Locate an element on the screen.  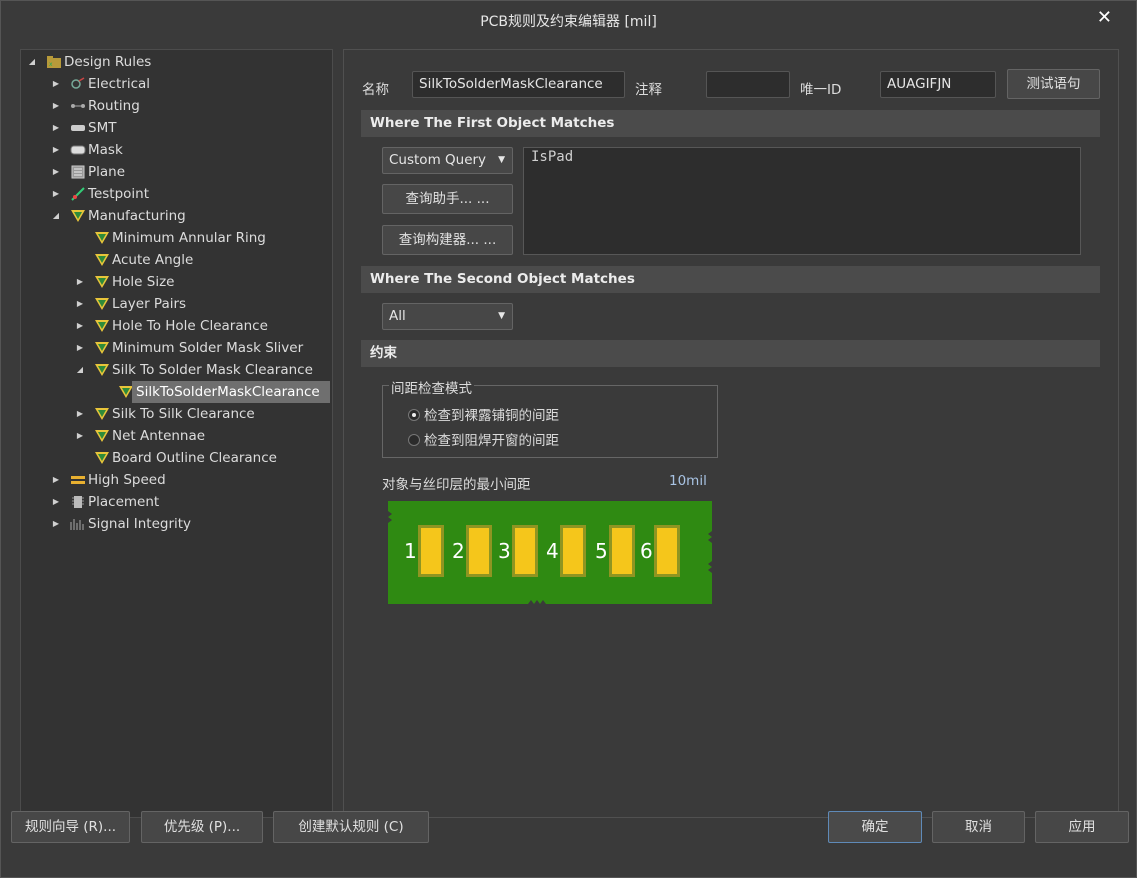
clearance-check-mode-group: 间距检查模式 检查到裸露铺铜的间距 检查到阻焊开窗的间距 is located at coordinates (550, 417).